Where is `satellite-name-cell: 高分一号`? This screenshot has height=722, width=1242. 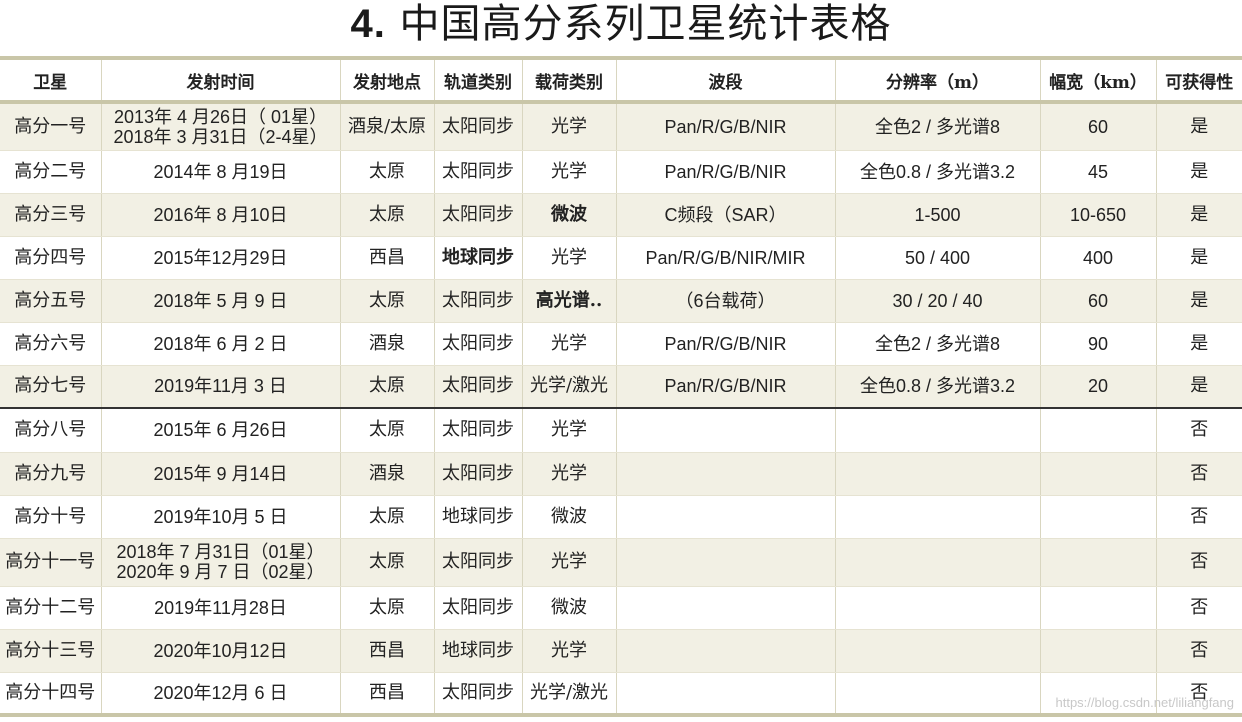
satellite-name-cell: 高分一号 is located at coordinates (50, 126).